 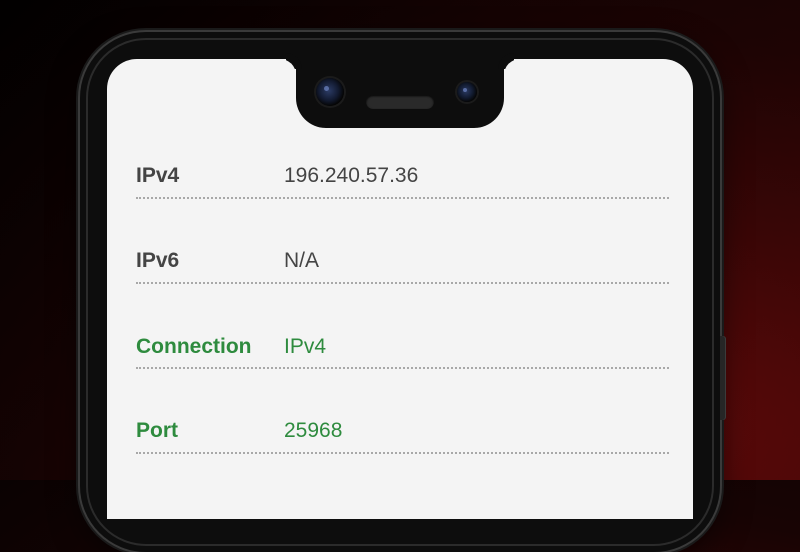 What do you see at coordinates (402, 241) in the screenshot?
I see `info-row-ipv6: IPv6 N/A` at bounding box center [402, 241].